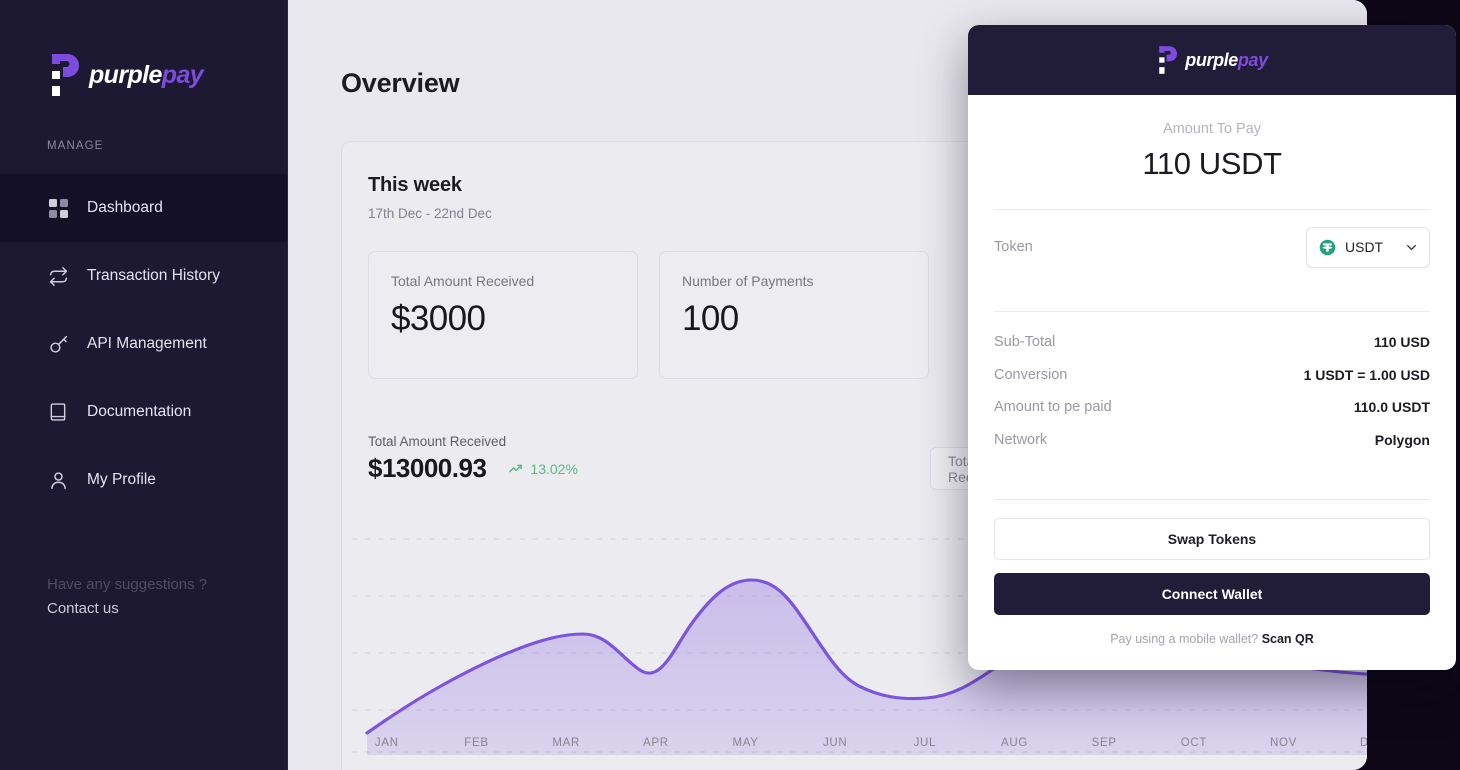 This screenshot has height=770, width=1460. Describe the element at coordinates (1327, 247) in the screenshot. I see `usdt-token-icon` at that location.